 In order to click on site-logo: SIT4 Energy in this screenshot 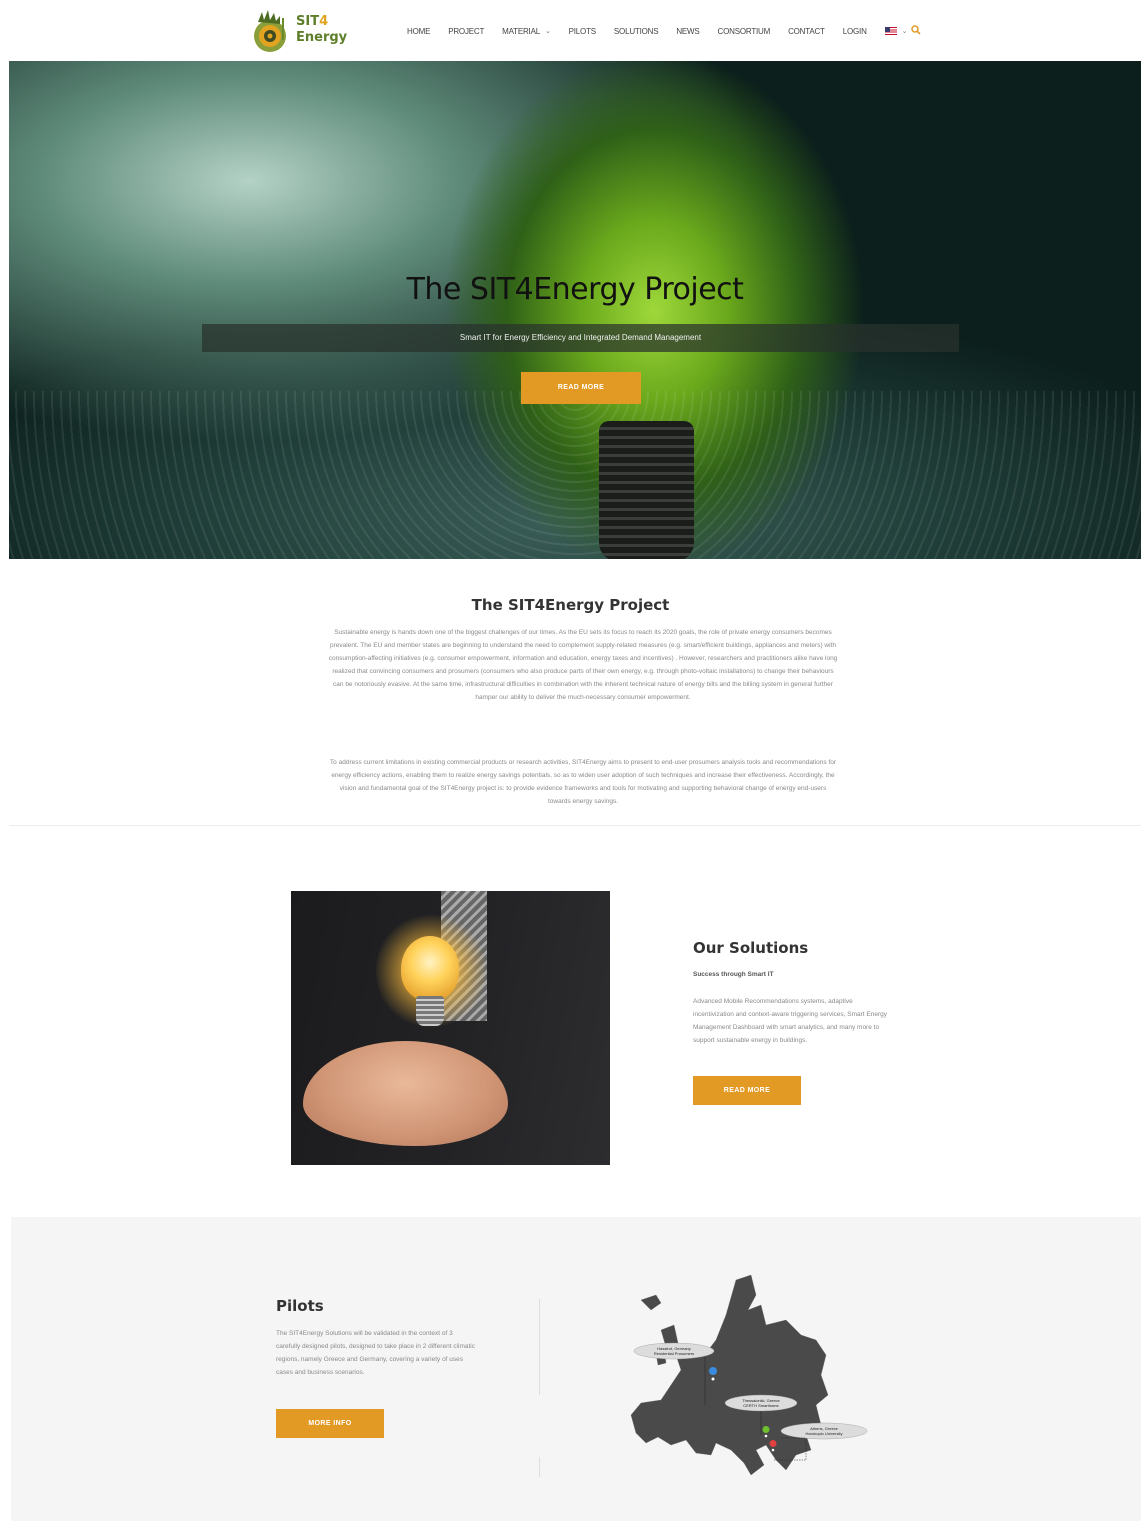, I will do `click(300, 31)`.